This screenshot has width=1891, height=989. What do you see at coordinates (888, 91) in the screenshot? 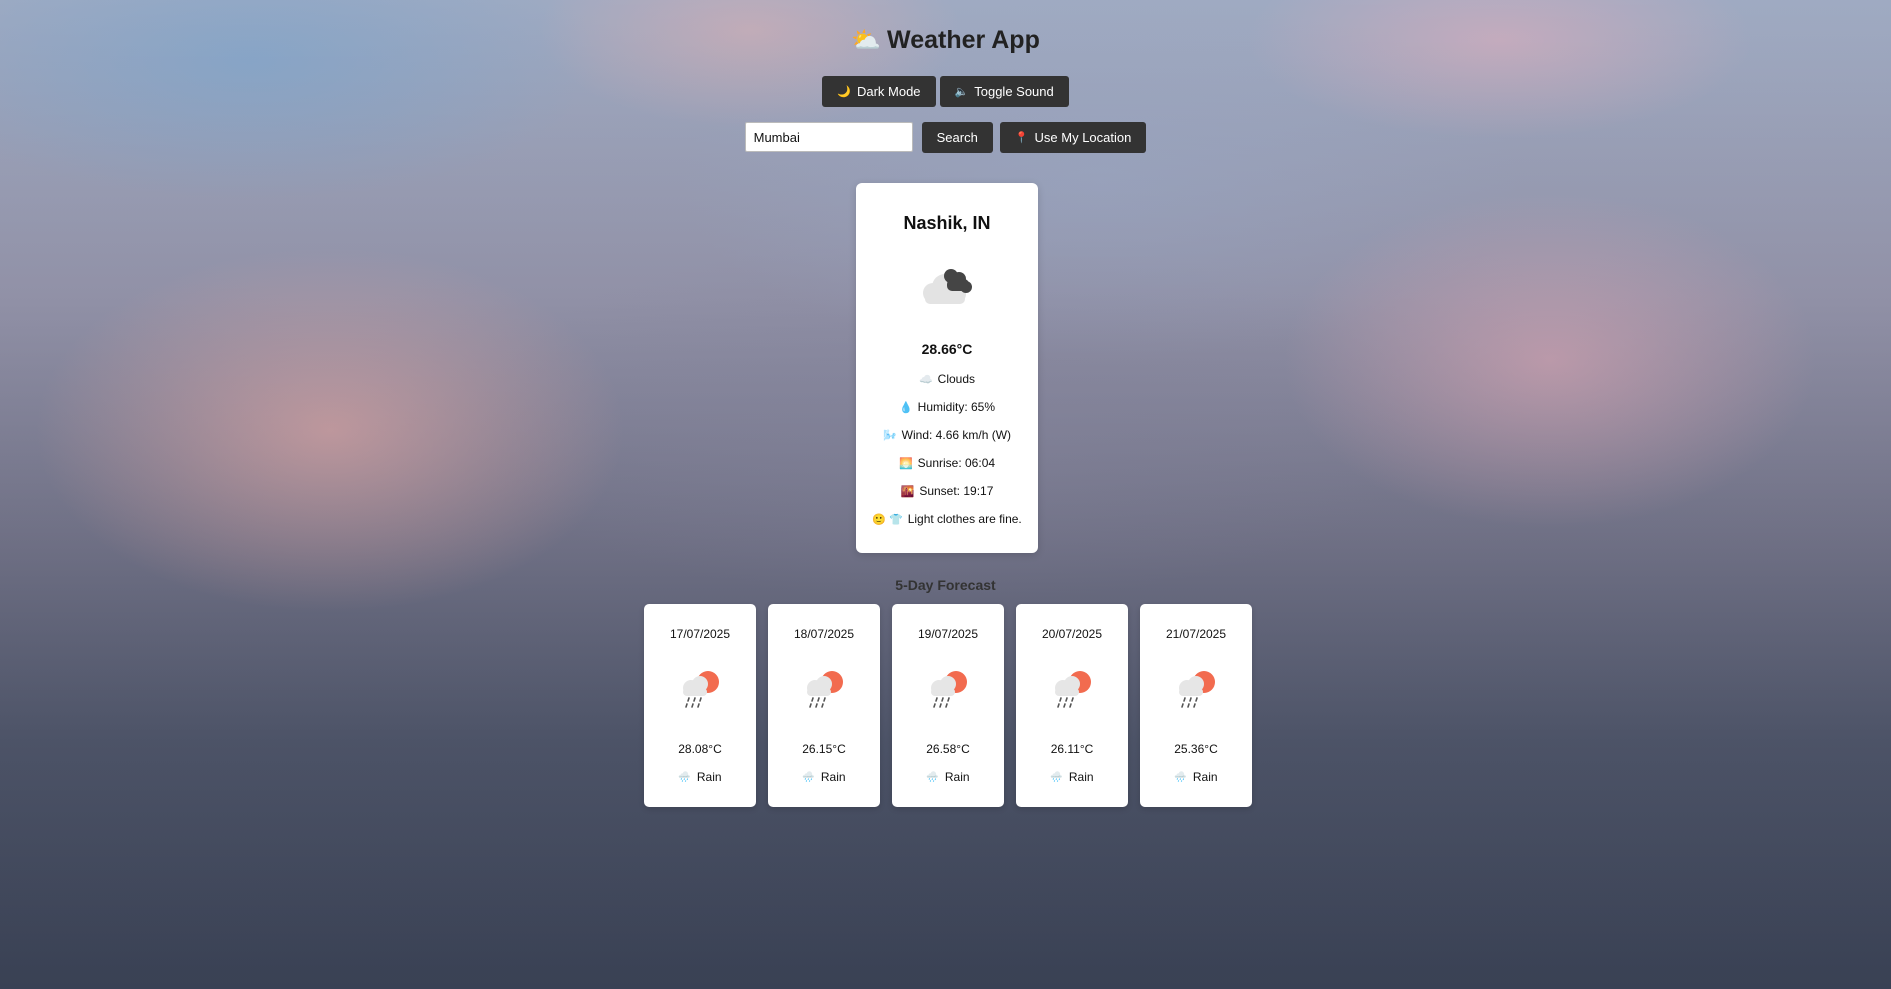
I see `dark-mode-label: Dark Mode` at bounding box center [888, 91].